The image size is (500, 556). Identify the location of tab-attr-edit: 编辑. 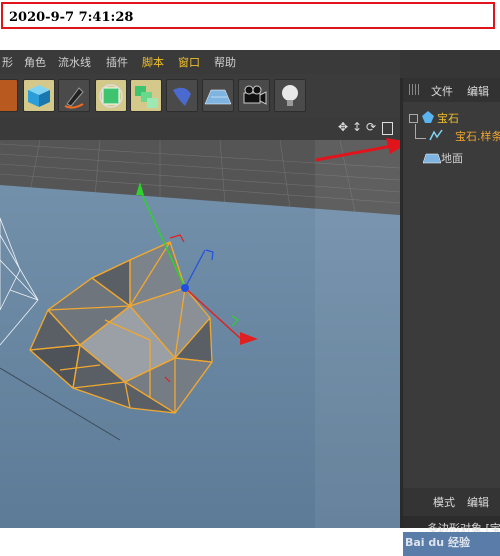
(478, 502).